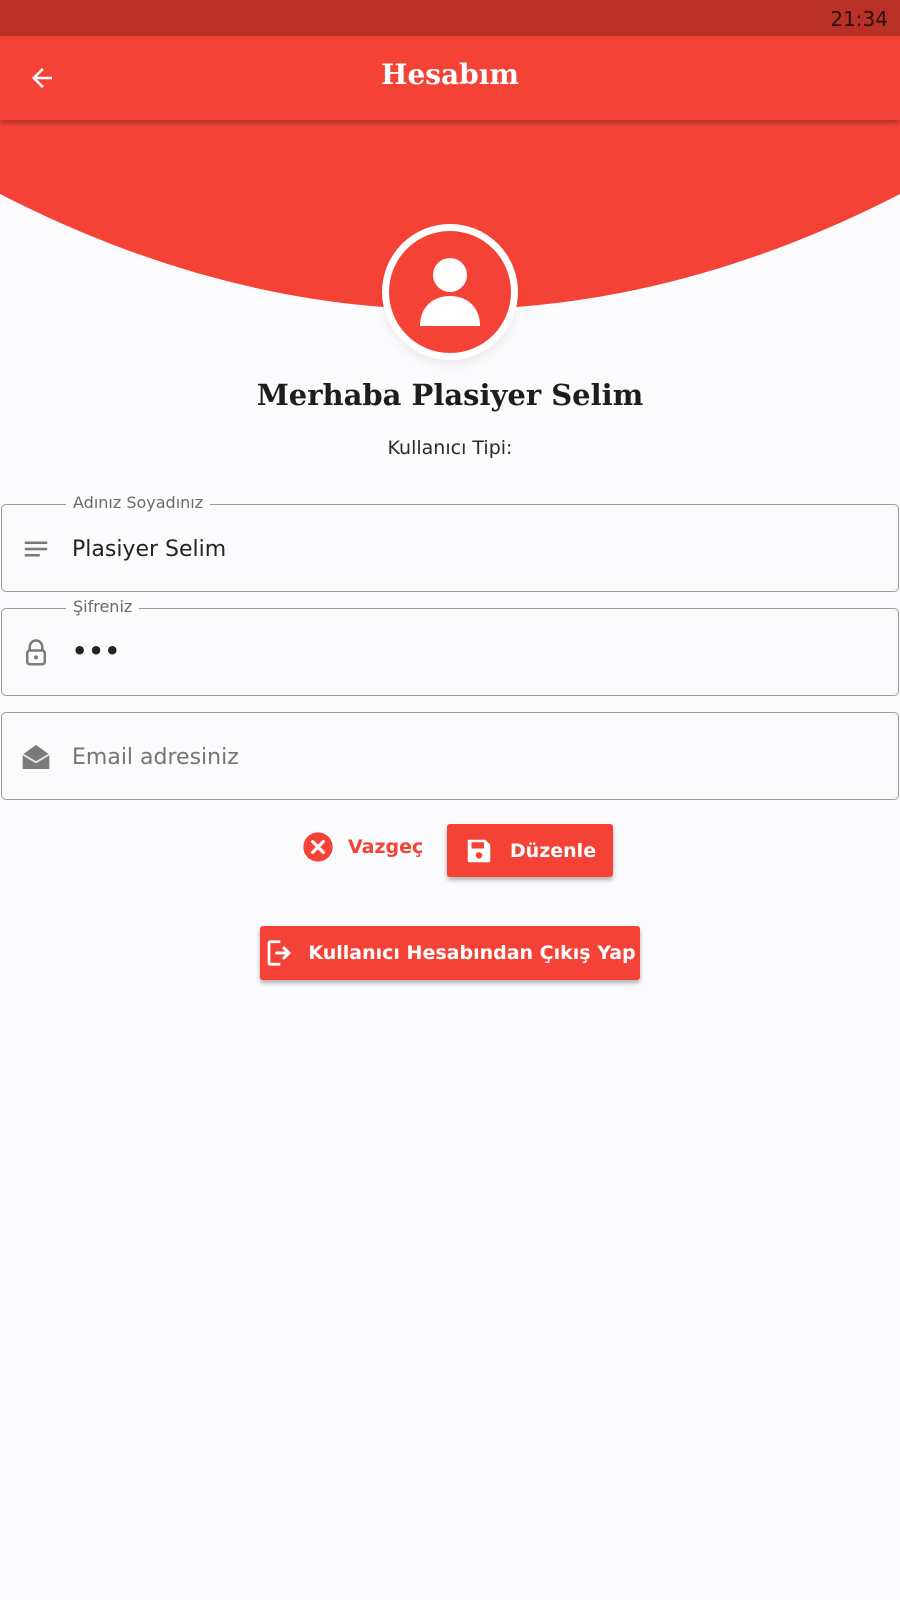  I want to click on password-field: Şifreniz •••, so click(450, 646).